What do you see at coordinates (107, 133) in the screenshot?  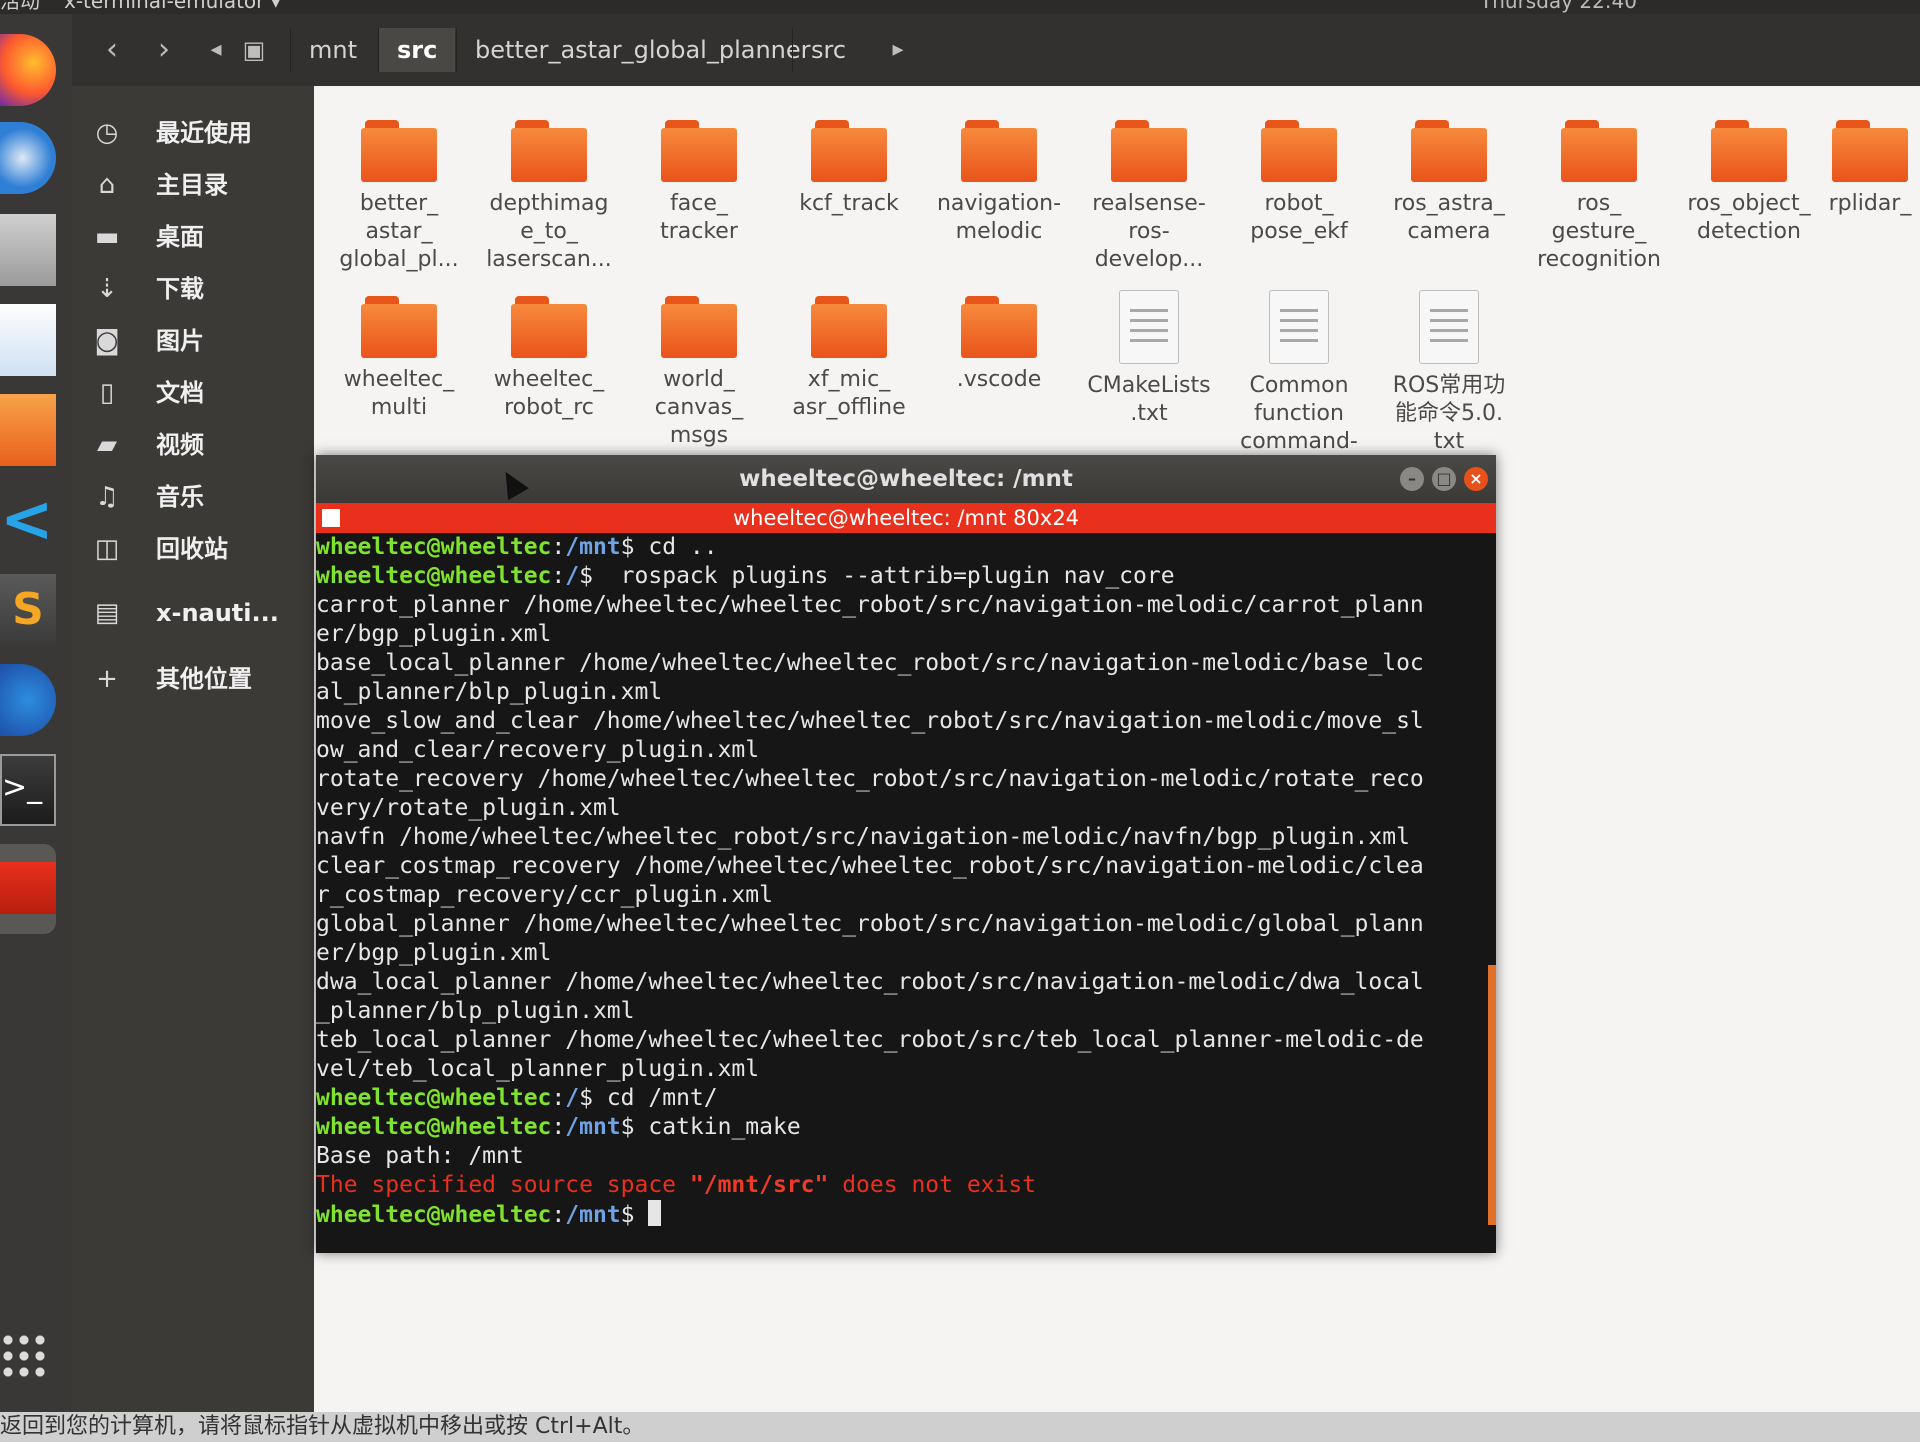 I see `clock-icon: ◷` at bounding box center [107, 133].